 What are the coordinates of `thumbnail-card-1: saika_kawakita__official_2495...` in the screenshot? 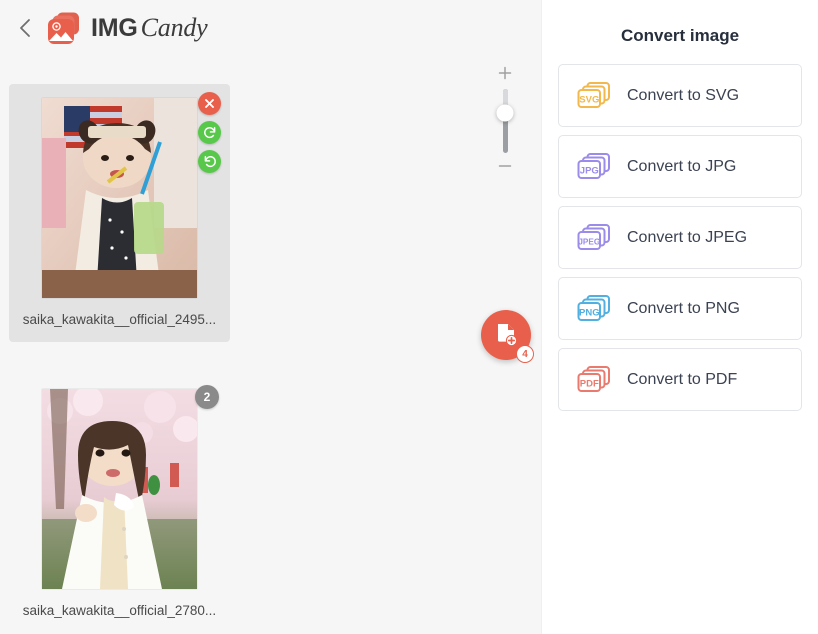 It's located at (119, 213).